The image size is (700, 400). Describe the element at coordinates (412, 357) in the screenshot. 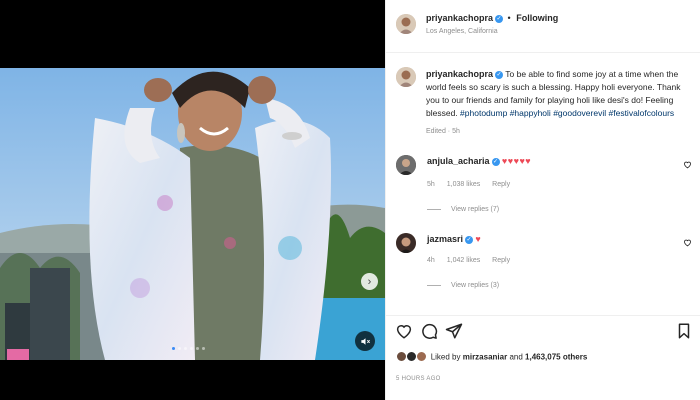

I see `likers-avatars` at that location.